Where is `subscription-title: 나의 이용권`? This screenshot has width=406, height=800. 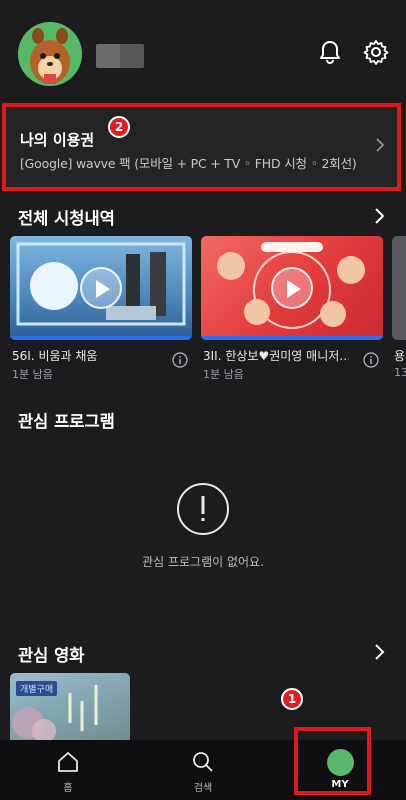 subscription-title: 나의 이용권 is located at coordinates (57, 140).